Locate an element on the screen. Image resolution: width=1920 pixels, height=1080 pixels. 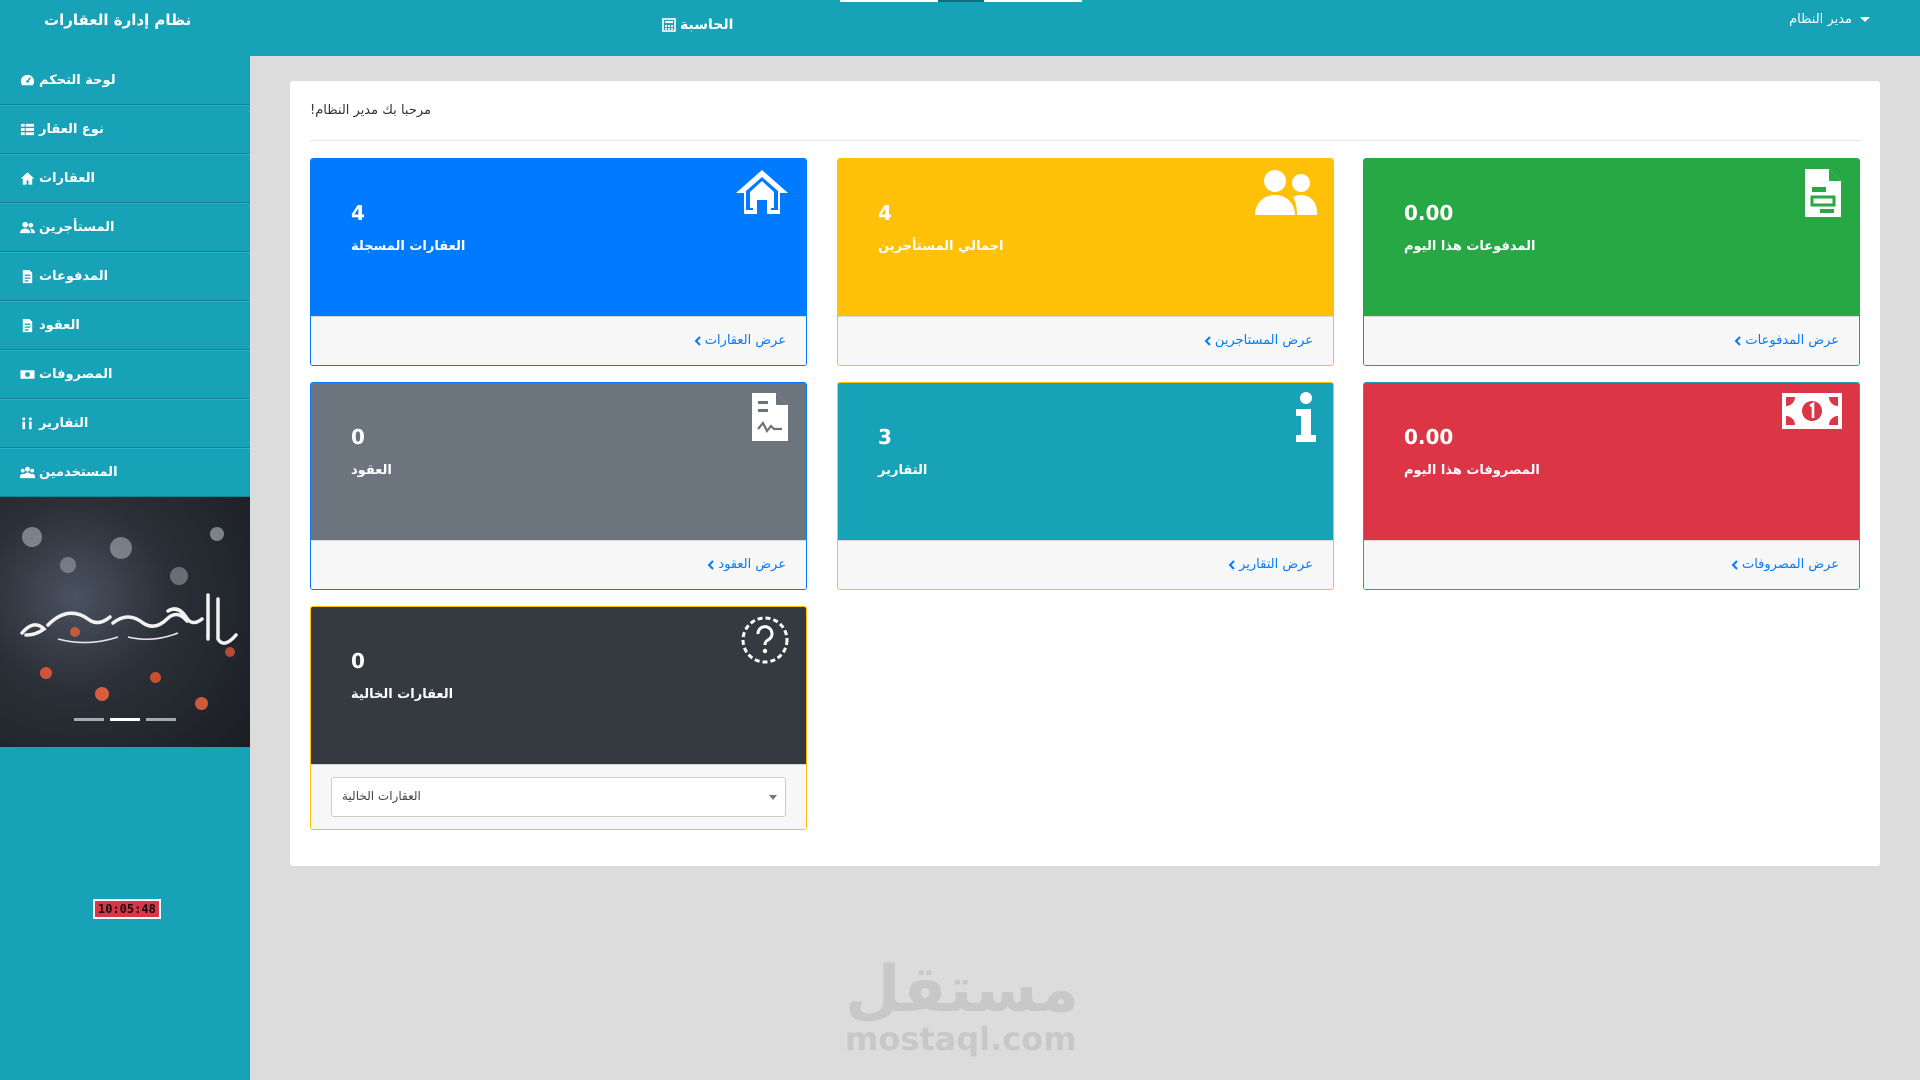
question-icon is located at coordinates (765, 640).